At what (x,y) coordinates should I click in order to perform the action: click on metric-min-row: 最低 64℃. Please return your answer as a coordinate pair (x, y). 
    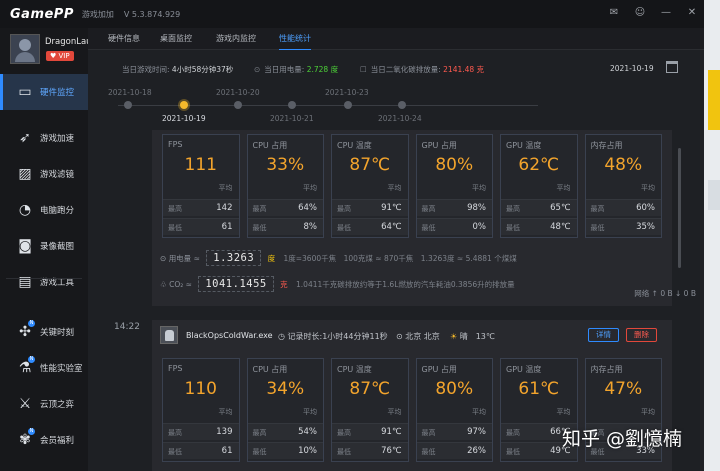
    Looking at the image, I should click on (370, 226).